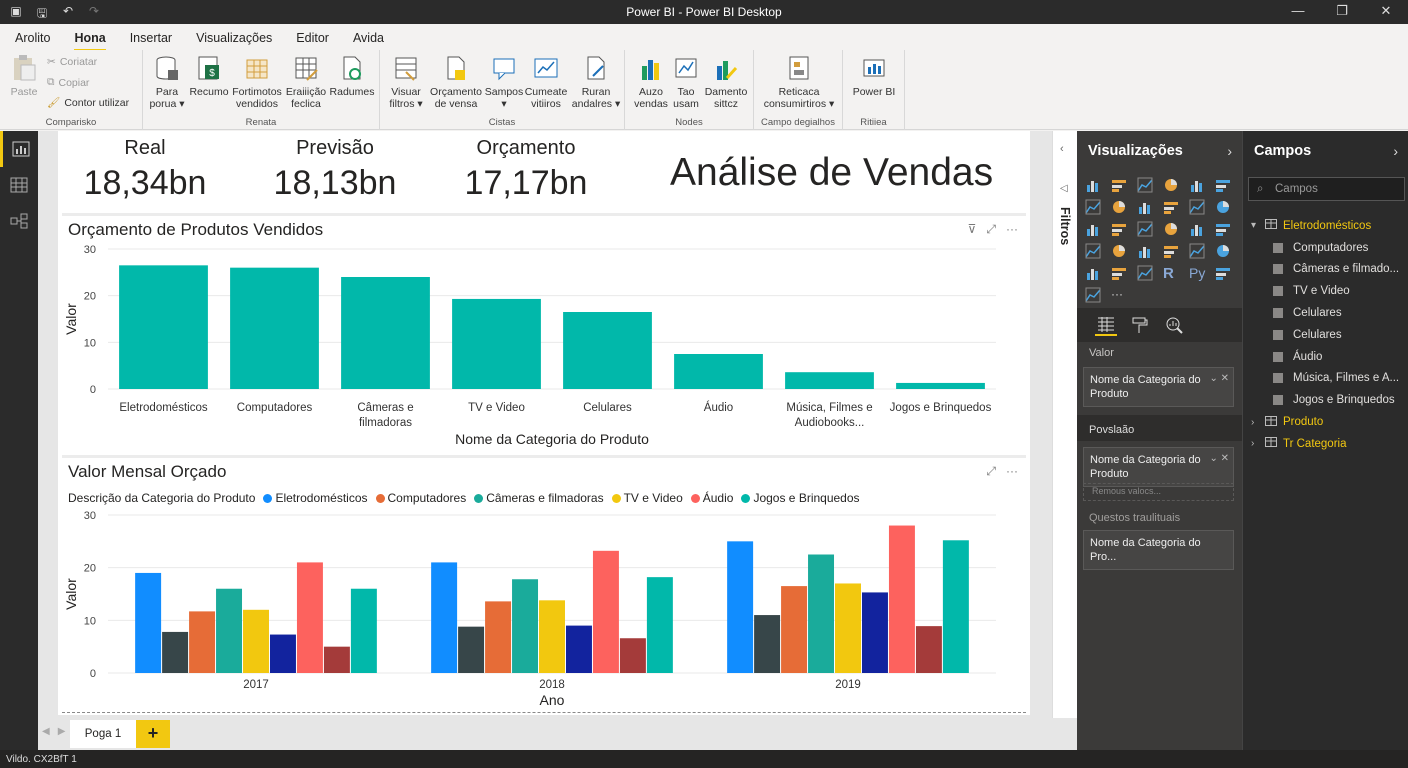 The image size is (1408, 768). Describe the element at coordinates (1298, 12) in the screenshot. I see `minimize-button: —` at that location.